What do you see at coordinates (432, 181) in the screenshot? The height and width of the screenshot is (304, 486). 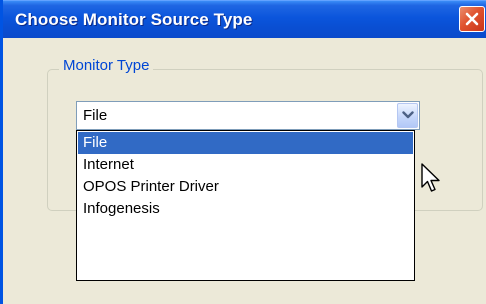 I see `mouse-cursor-icon` at bounding box center [432, 181].